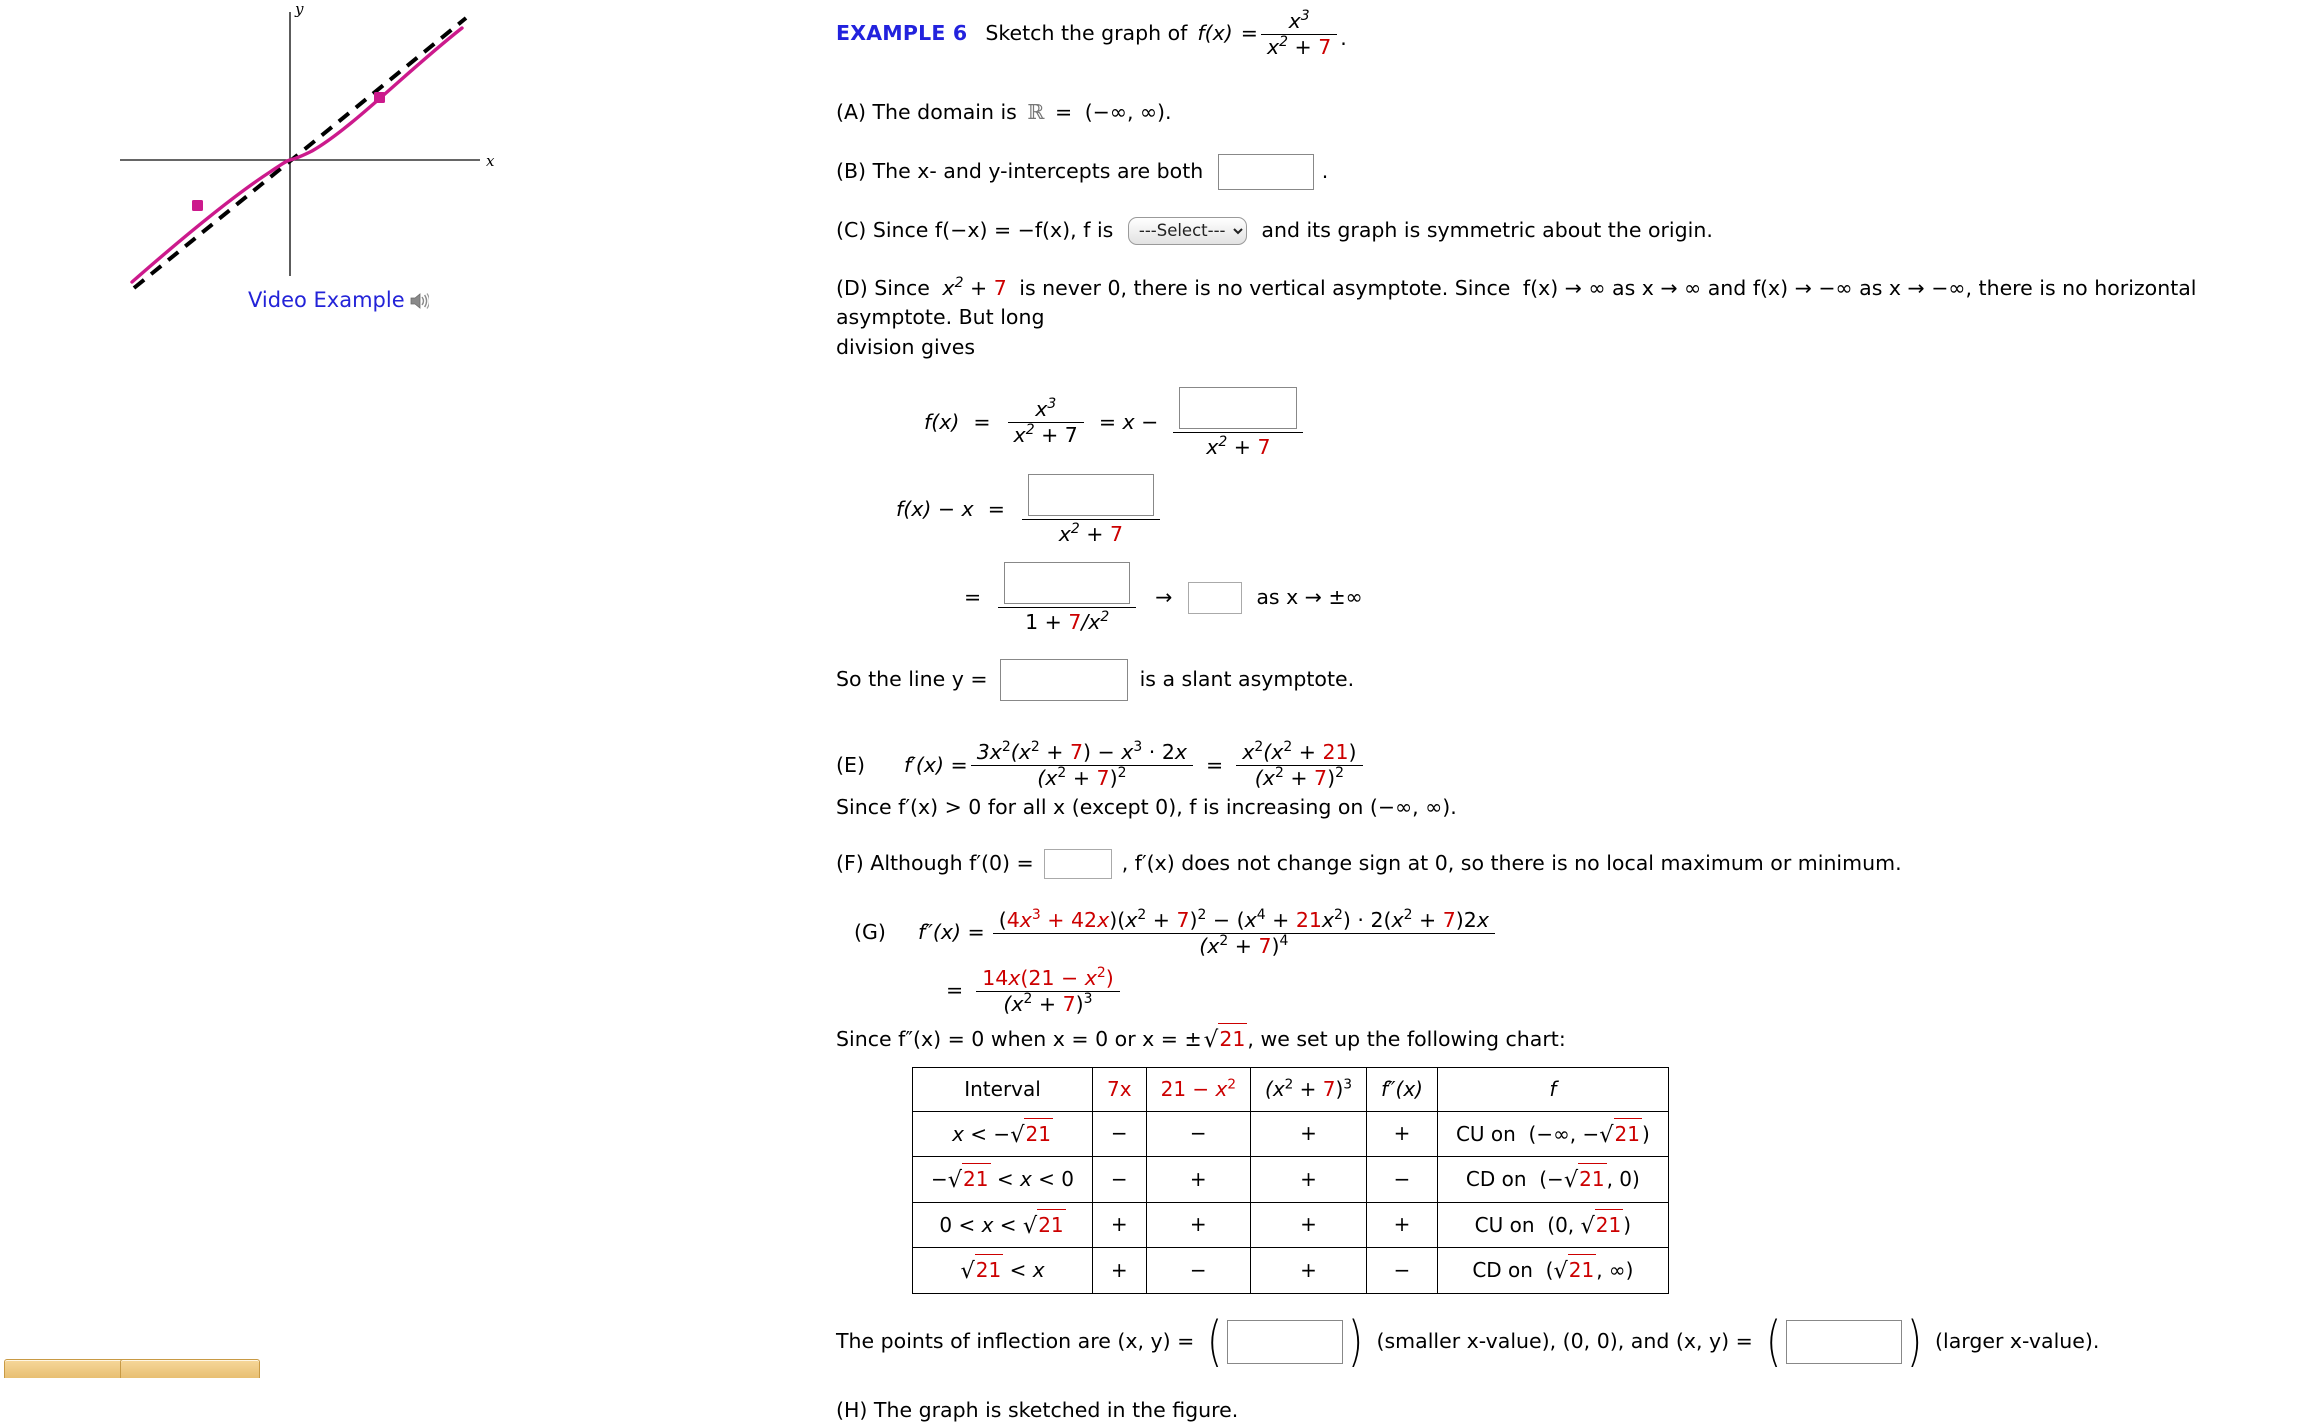  What do you see at coordinates (1002, 1225) in the screenshot?
I see `row3-interval: 0 < x < √21` at bounding box center [1002, 1225].